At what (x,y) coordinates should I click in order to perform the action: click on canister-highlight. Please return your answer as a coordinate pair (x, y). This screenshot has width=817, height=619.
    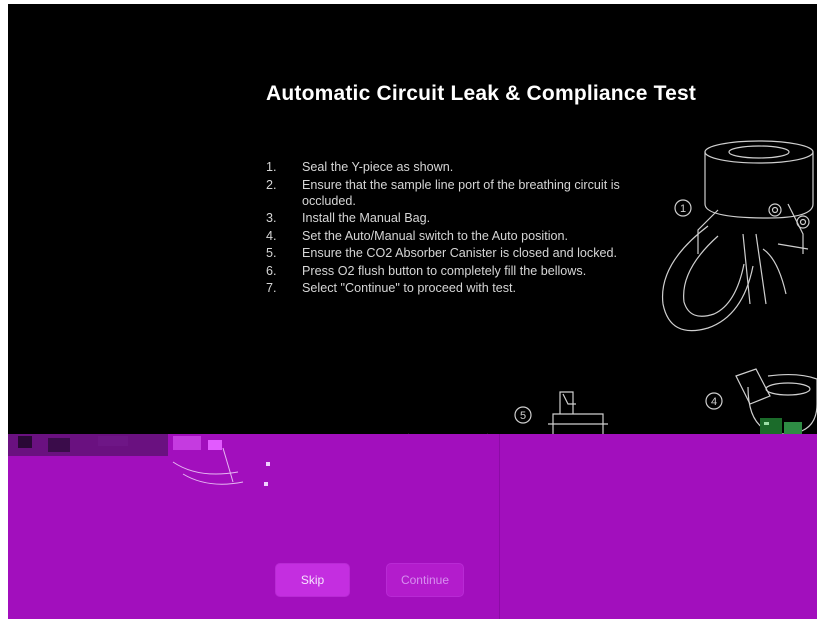
    Looking at the image, I should click on (781, 426).